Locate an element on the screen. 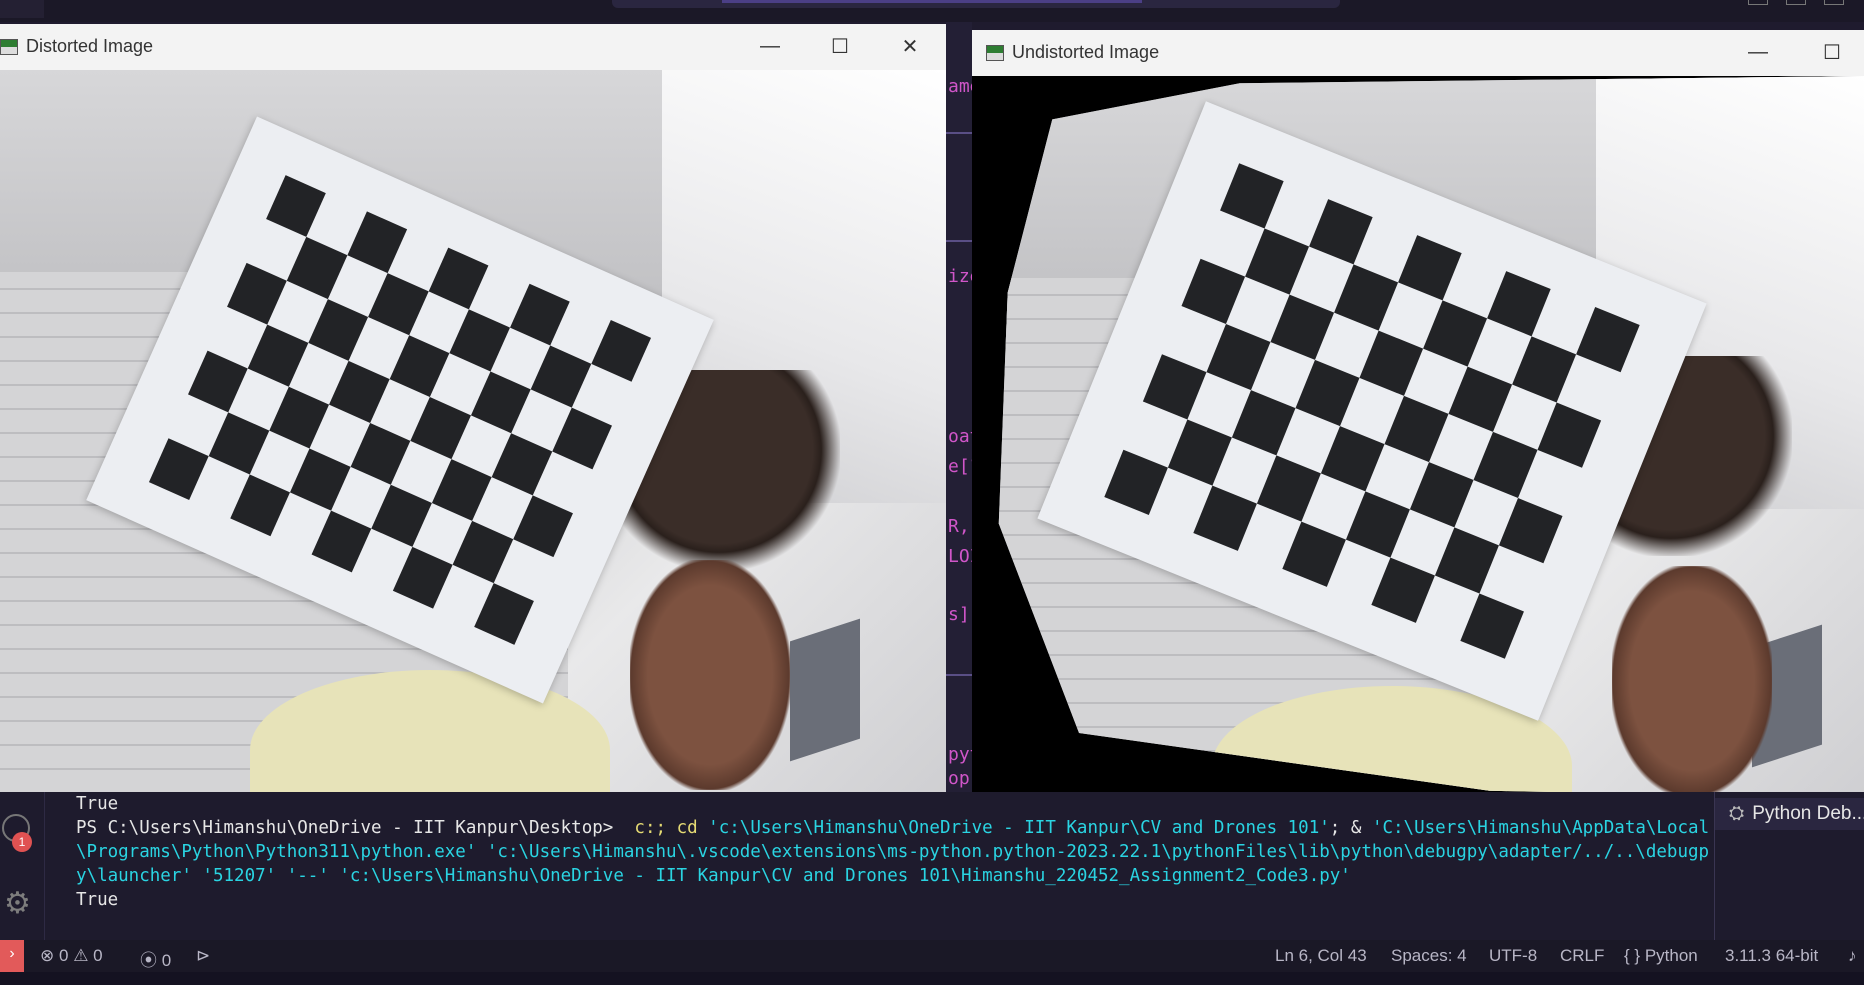 The image size is (1864, 985). gear-icon: ⚙ is located at coordinates (17, 903).